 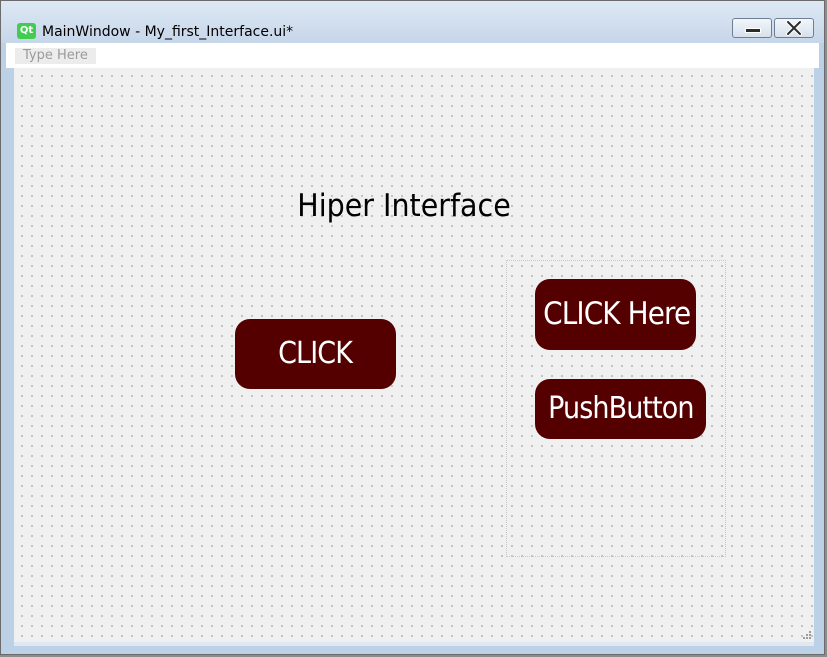 I want to click on close-icon, so click(x=794, y=28).